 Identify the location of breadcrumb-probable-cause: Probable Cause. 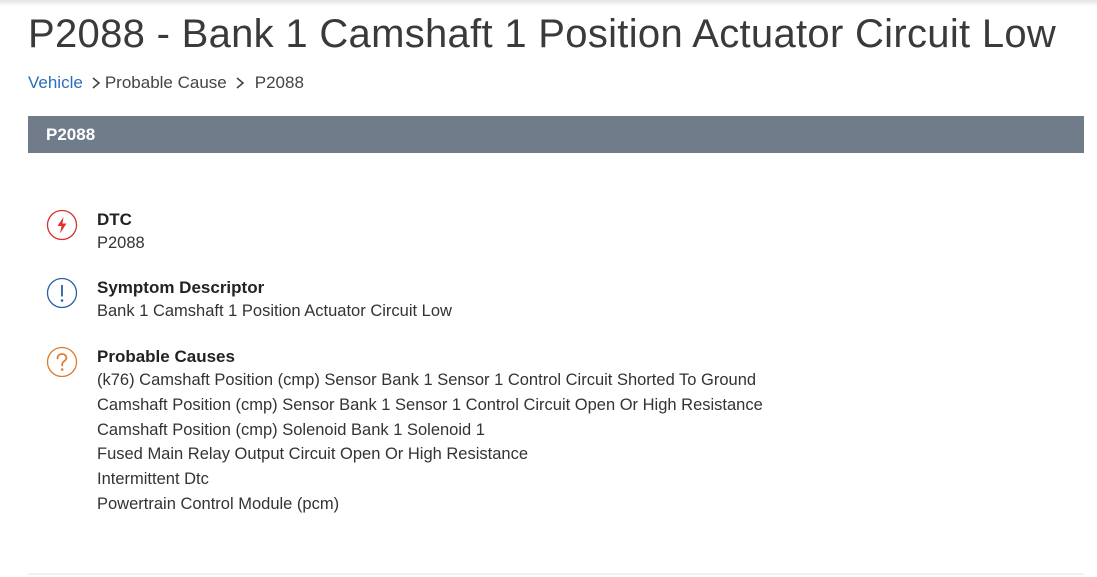
(166, 83).